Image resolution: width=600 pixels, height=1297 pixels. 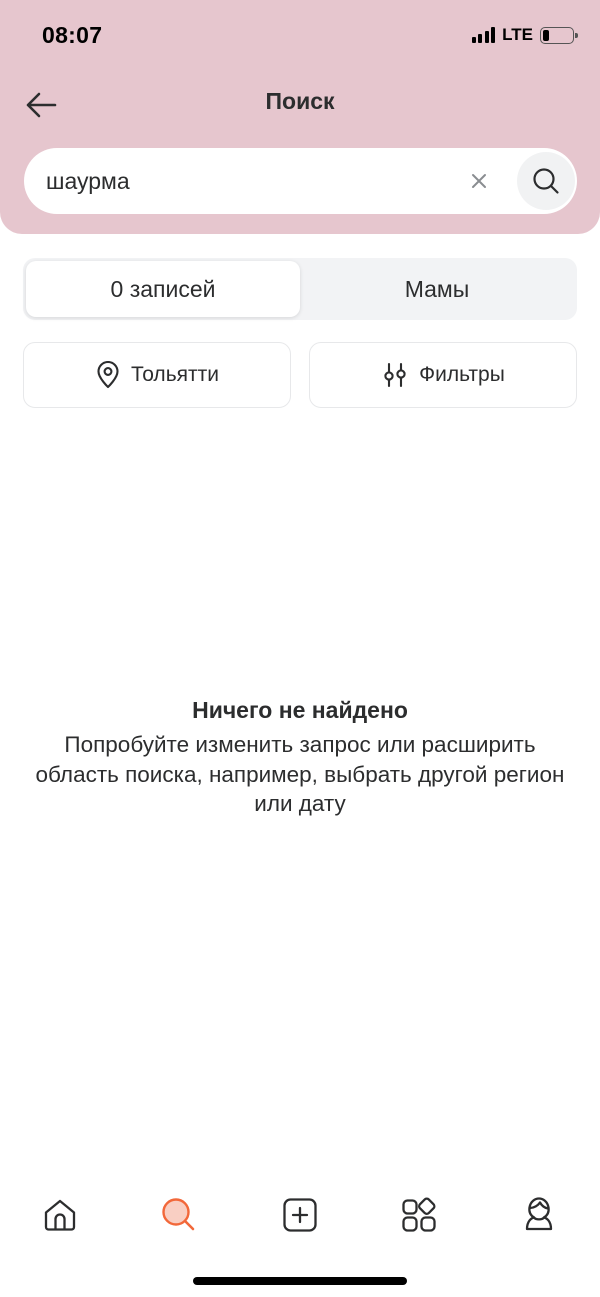 What do you see at coordinates (437, 289) in the screenshot?
I see `segment-moms: Мамы` at bounding box center [437, 289].